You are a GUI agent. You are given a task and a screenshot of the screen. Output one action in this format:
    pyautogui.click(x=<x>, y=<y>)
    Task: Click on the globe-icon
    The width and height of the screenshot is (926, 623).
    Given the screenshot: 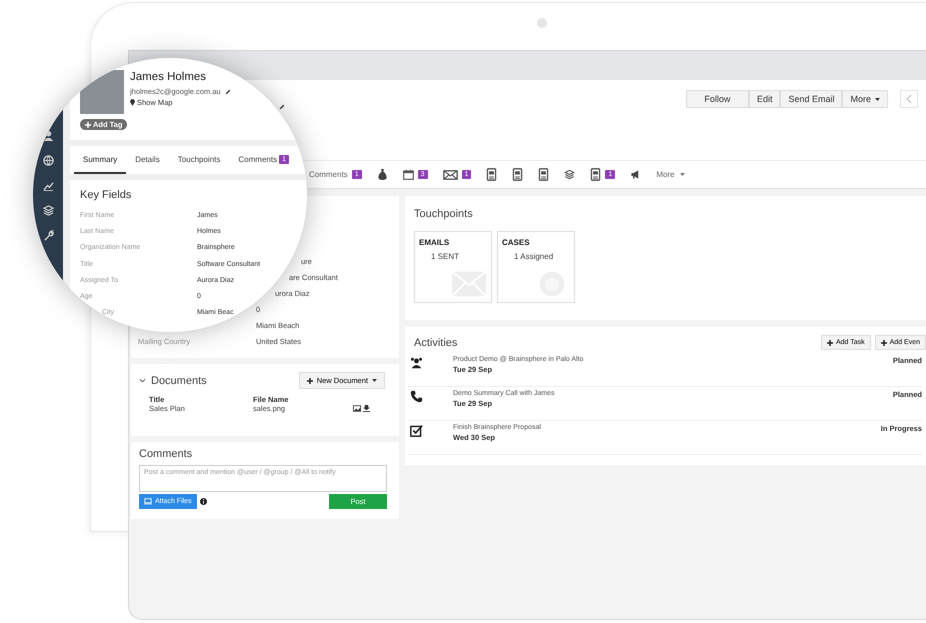 What is the action you would take?
    pyautogui.click(x=48, y=160)
    